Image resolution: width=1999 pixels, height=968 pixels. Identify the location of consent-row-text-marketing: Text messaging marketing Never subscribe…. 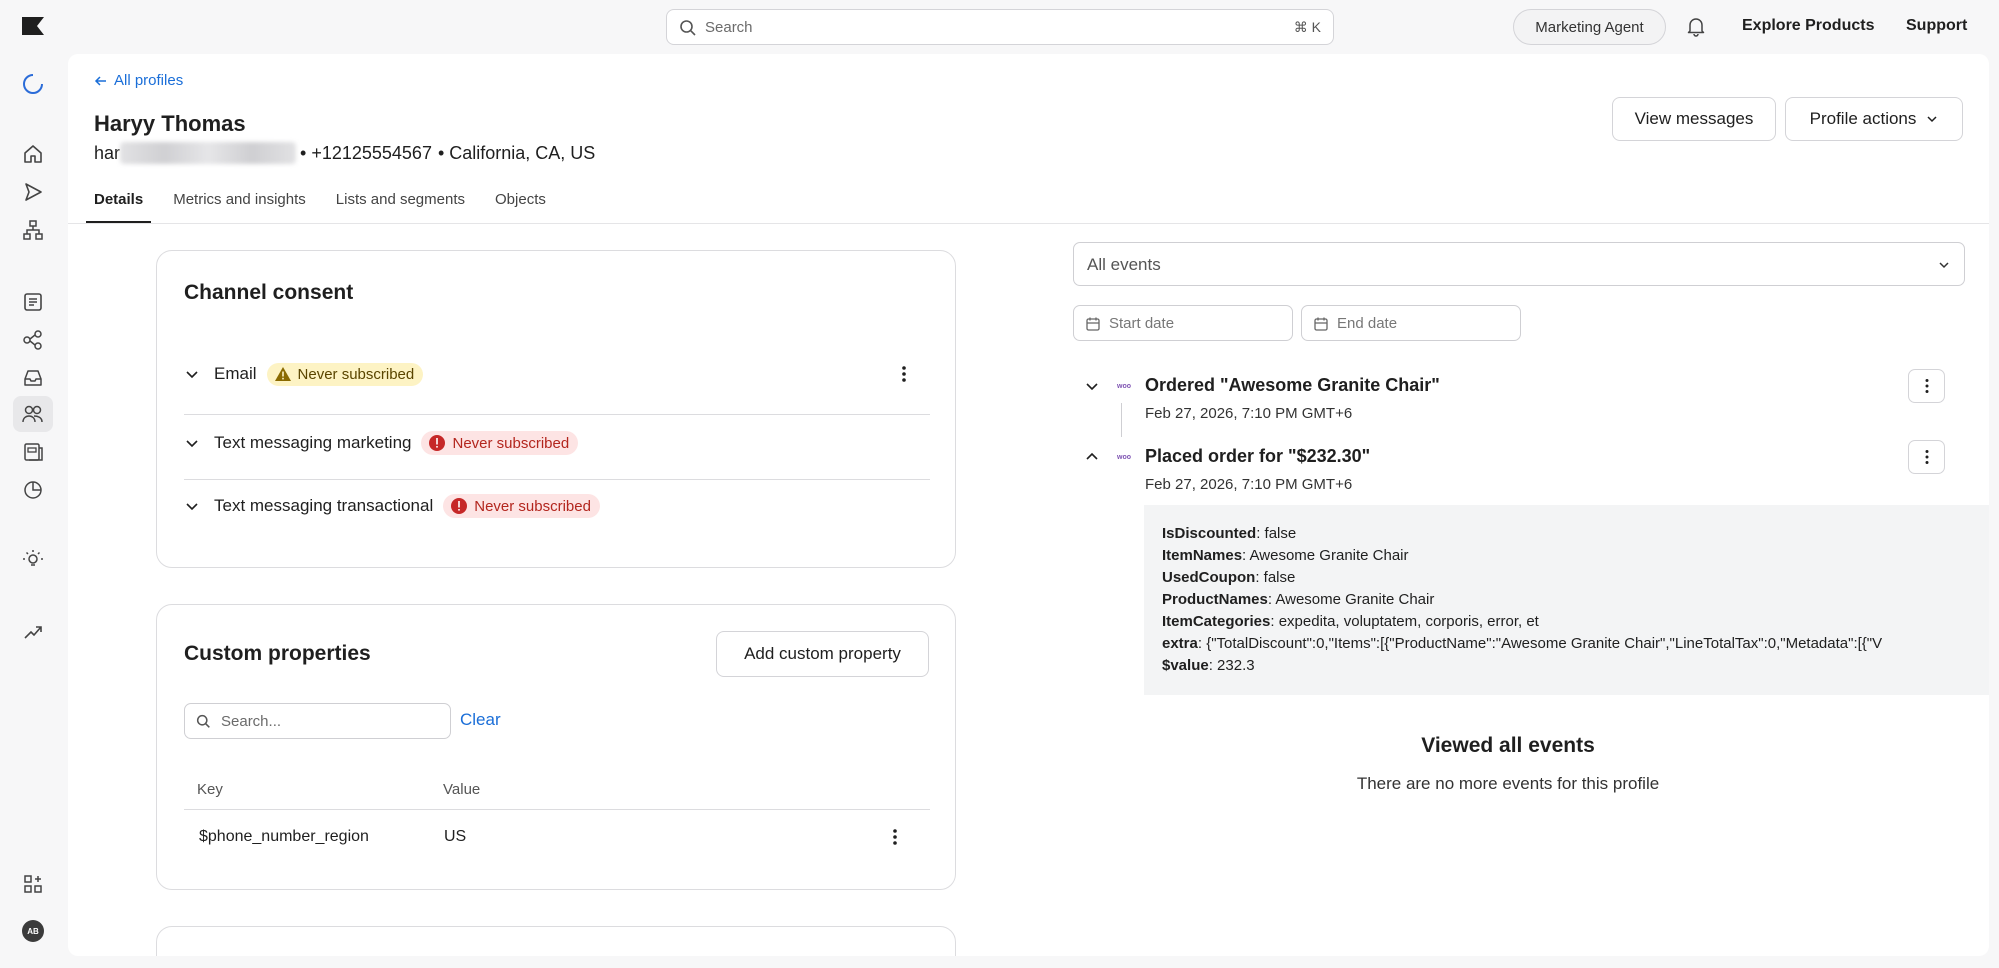
(557, 443).